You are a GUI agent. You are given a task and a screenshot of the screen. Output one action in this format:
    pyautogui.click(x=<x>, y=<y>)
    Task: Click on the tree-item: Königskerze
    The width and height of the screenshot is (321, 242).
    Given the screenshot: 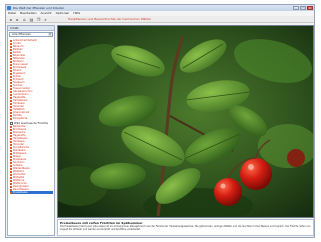 What is the action you would take?
    pyautogui.click(x=31, y=118)
    